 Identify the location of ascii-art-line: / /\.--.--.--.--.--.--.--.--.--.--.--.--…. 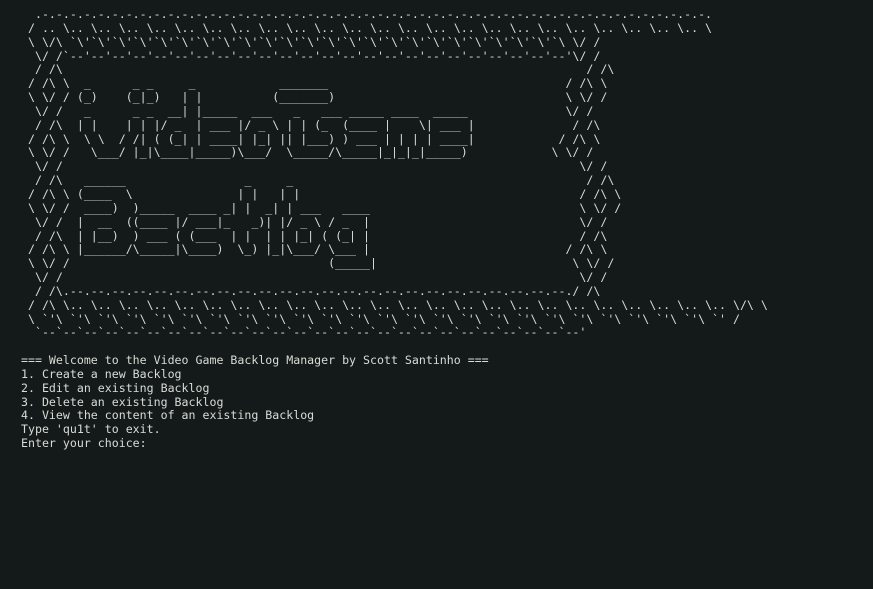
(311, 290).